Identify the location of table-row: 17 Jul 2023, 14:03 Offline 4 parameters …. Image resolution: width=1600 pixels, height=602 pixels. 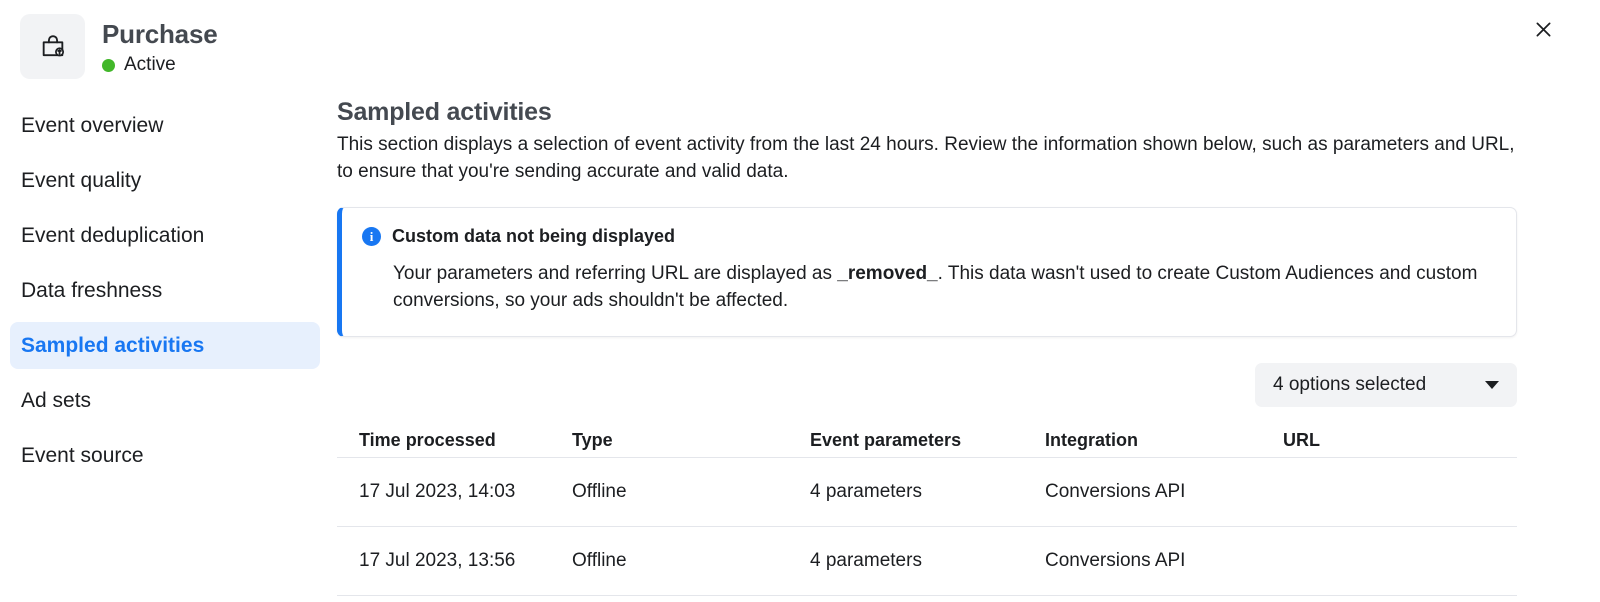
(927, 491).